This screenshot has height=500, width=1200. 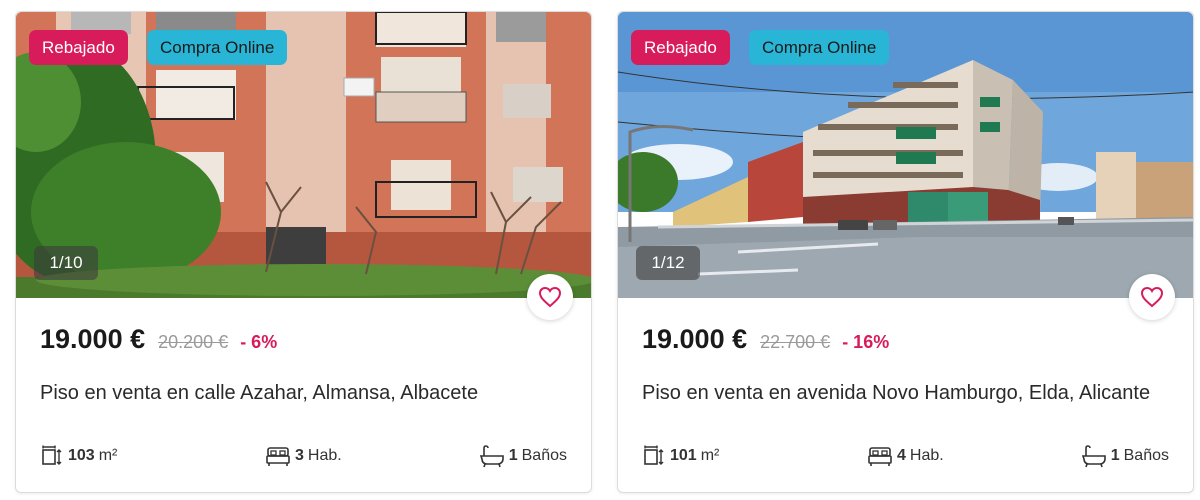 What do you see at coordinates (66, 263) in the screenshot?
I see `photo-counter: 1/10` at bounding box center [66, 263].